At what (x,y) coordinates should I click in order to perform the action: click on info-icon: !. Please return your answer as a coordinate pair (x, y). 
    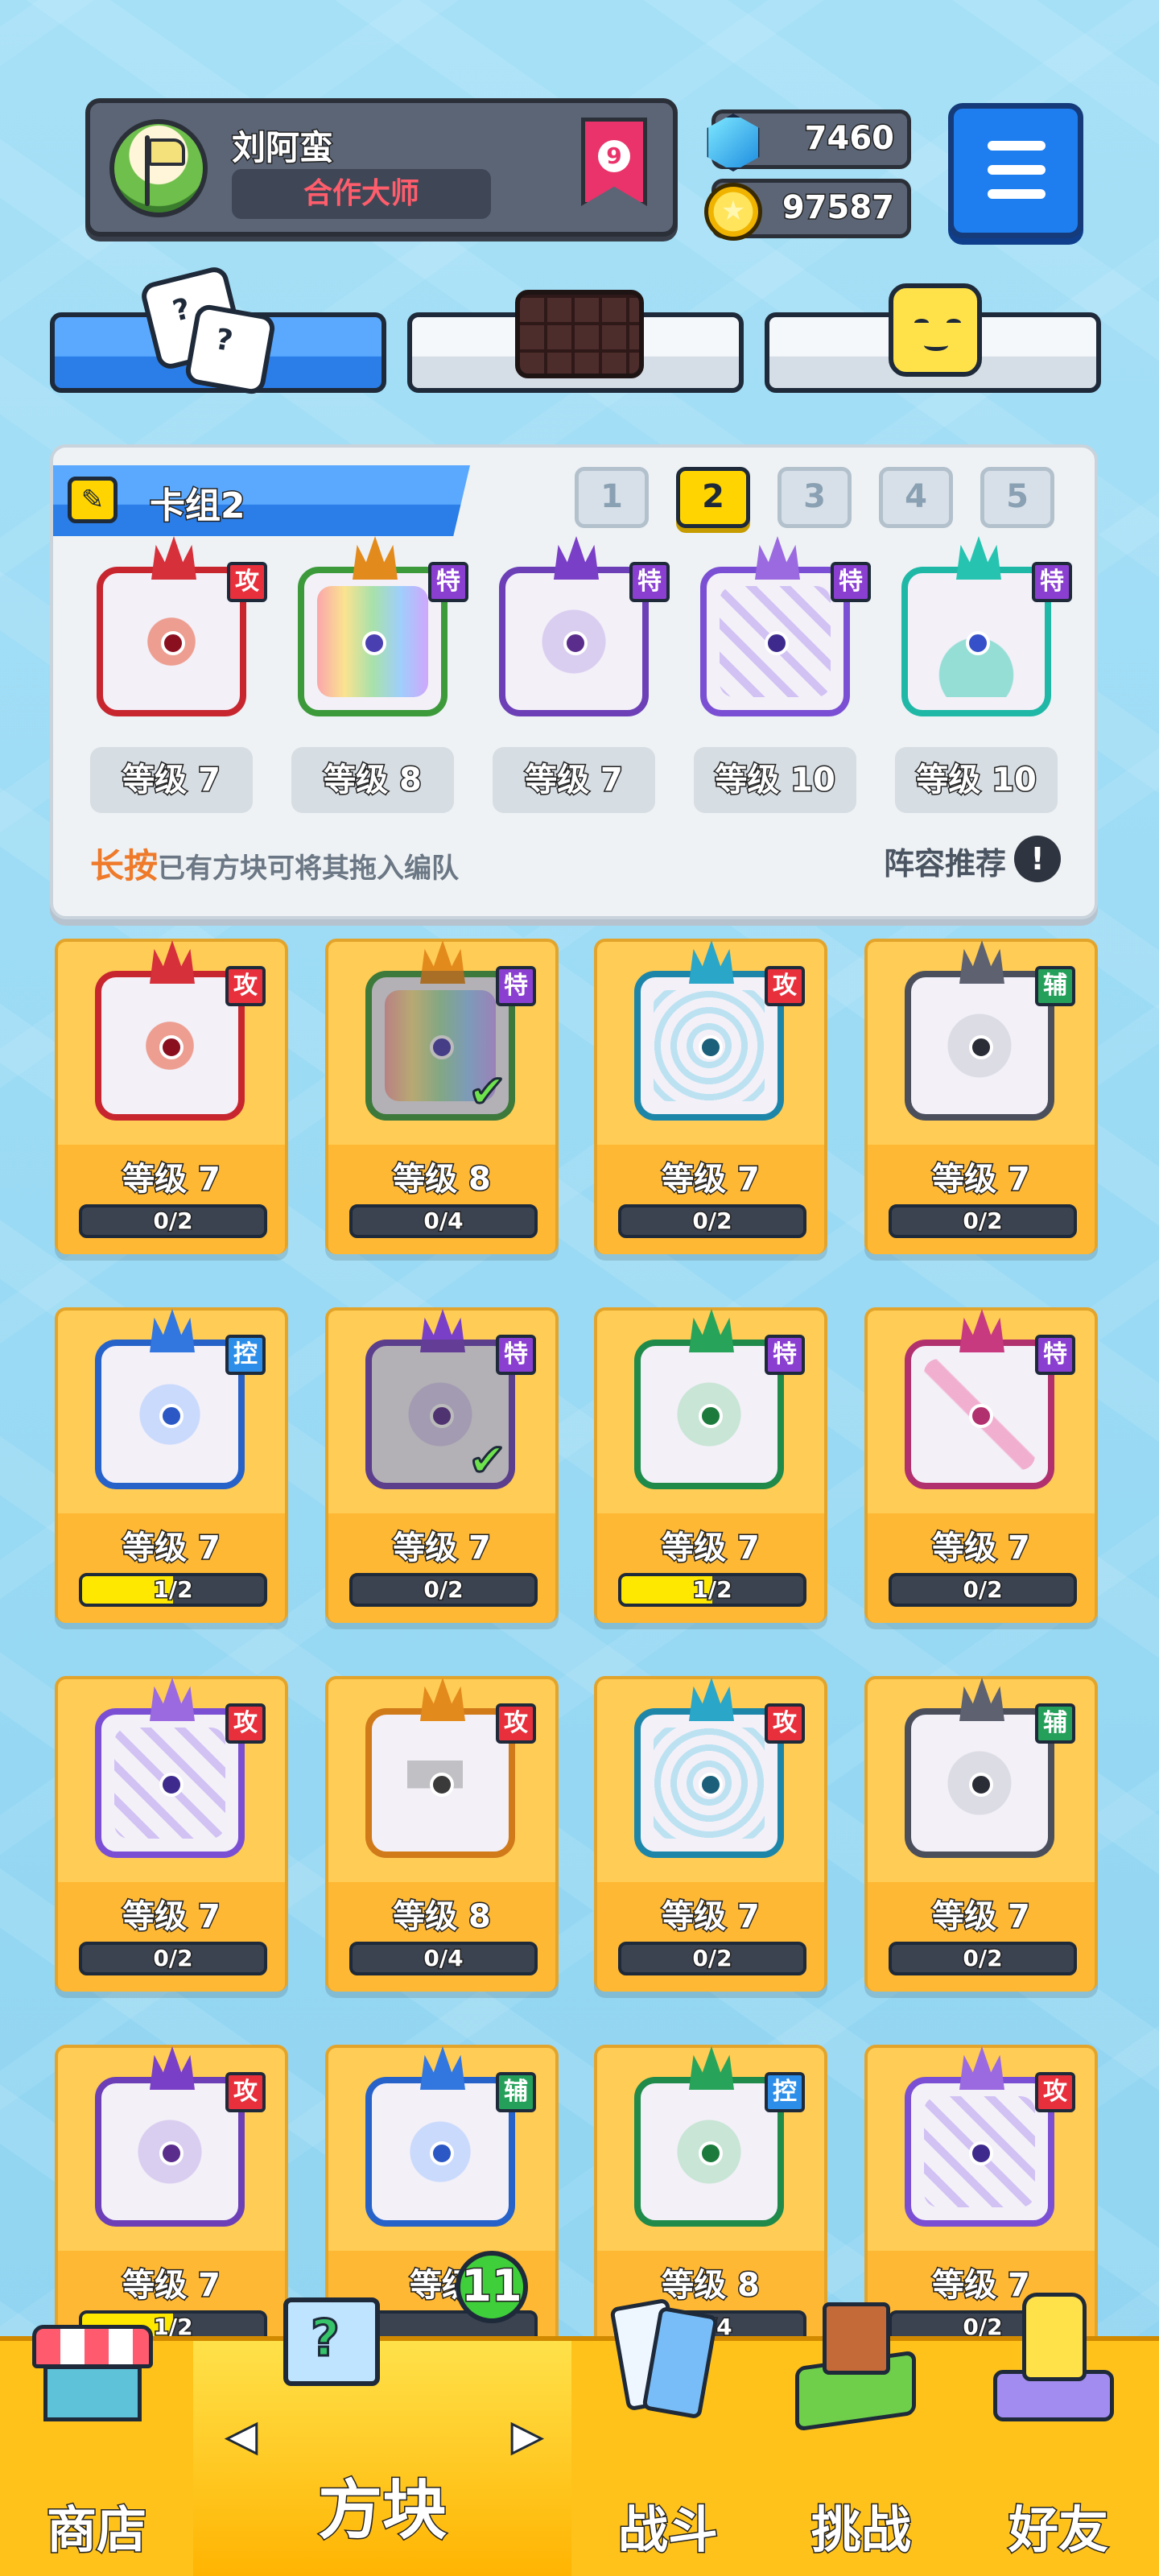
    Looking at the image, I should click on (1037, 859).